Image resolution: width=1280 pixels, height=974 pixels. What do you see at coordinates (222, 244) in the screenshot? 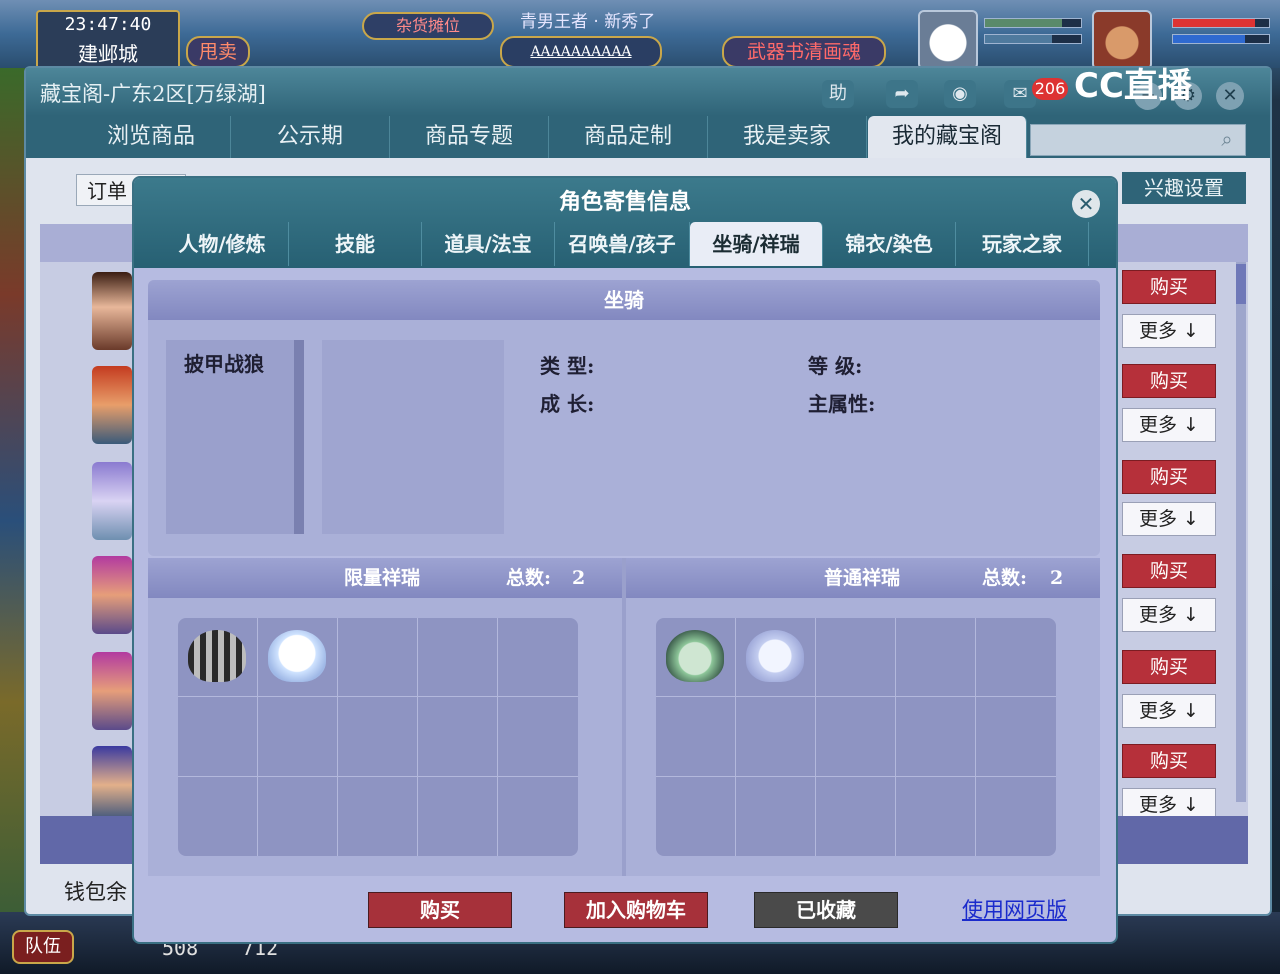
I see `tab-character-cultivation: 人物/修炼` at bounding box center [222, 244].